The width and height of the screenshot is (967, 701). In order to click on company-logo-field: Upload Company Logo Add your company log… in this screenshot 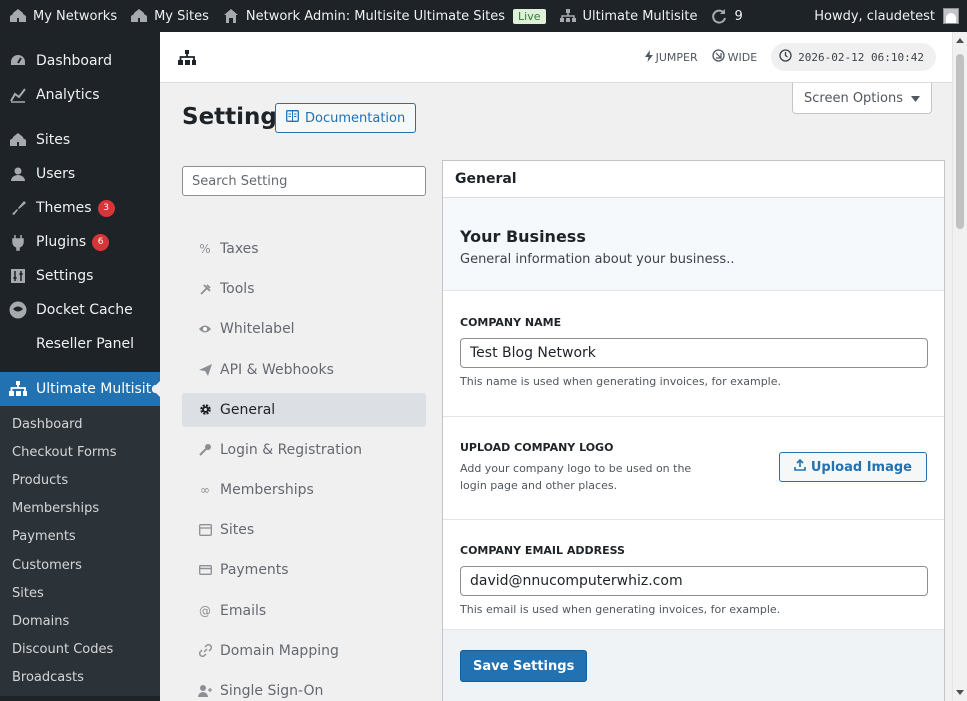, I will do `click(693, 468)`.